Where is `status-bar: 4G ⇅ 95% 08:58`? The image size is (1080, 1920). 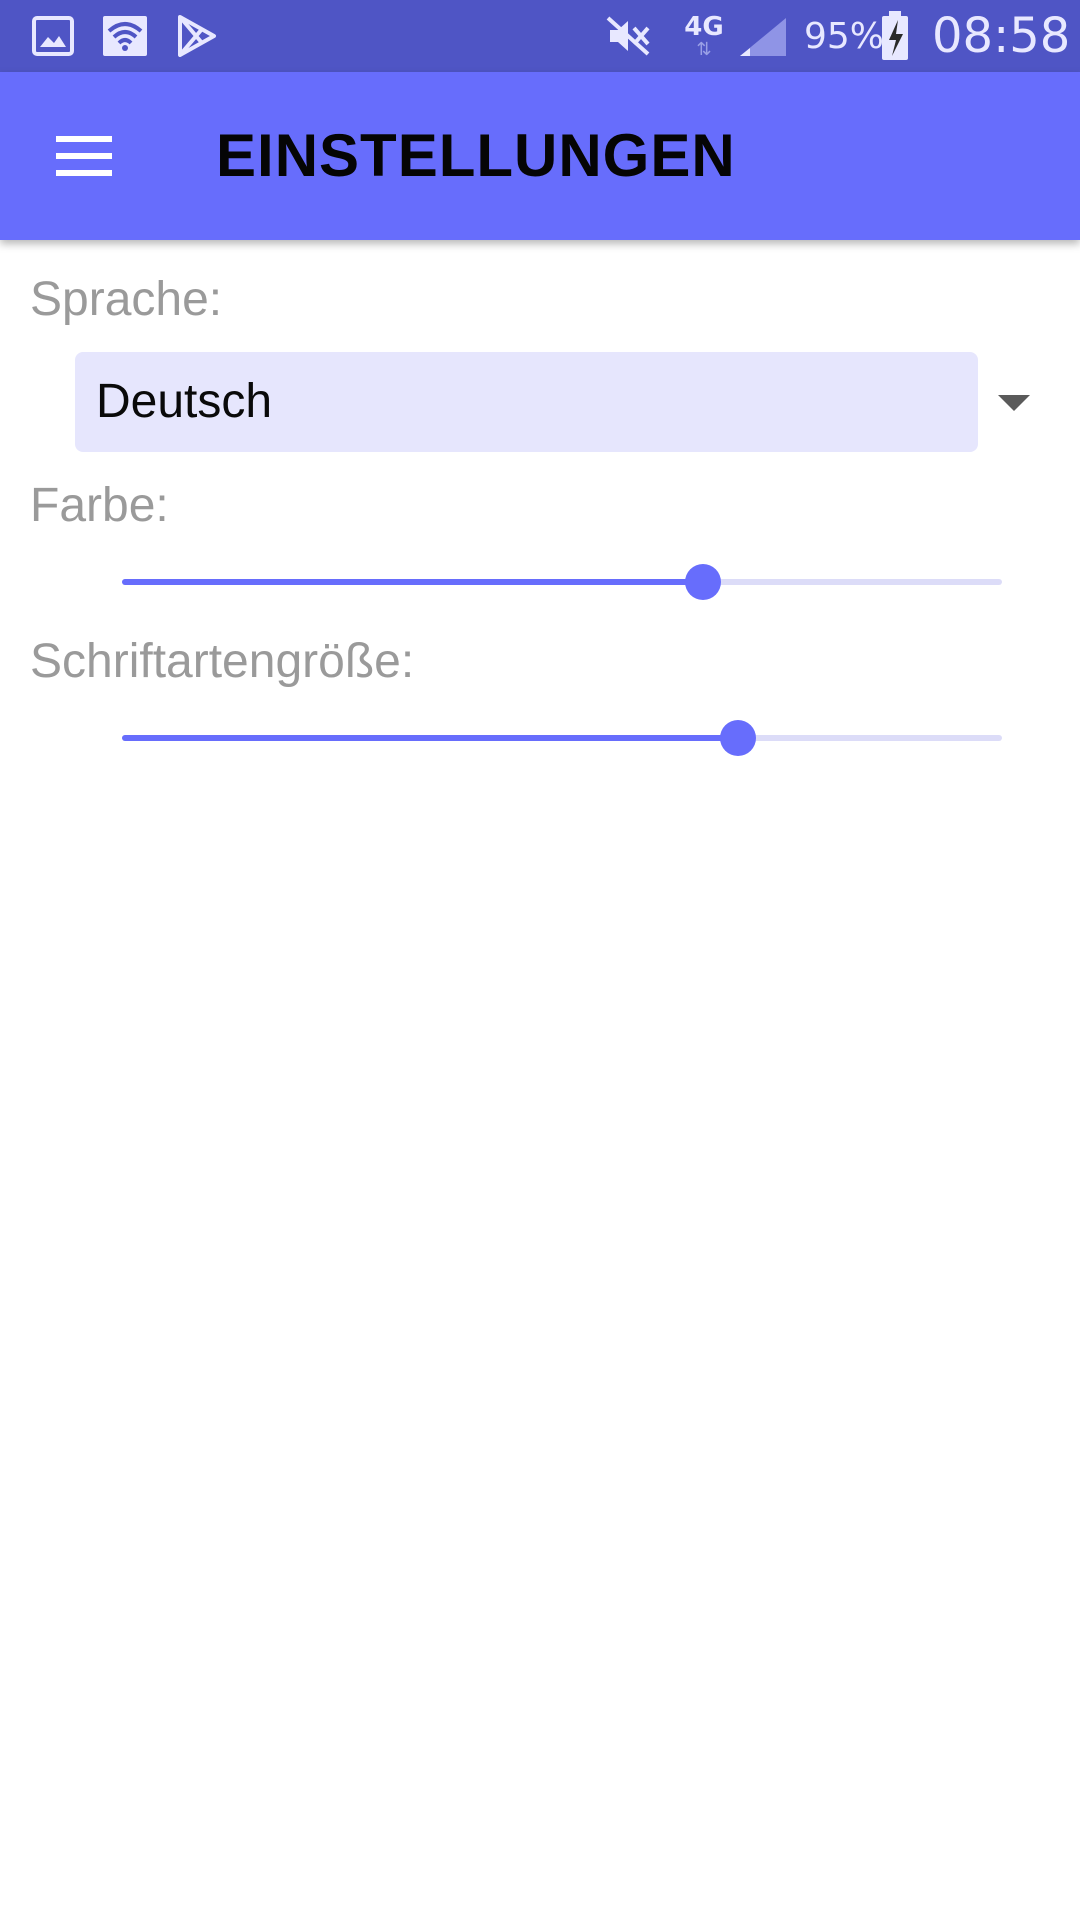
status-bar: 4G ⇅ 95% 08:58 is located at coordinates (540, 36).